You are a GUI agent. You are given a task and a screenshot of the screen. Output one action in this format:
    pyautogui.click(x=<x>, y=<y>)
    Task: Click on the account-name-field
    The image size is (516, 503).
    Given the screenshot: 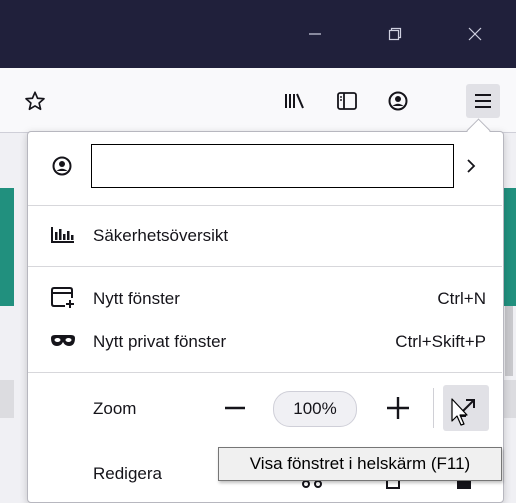 What is the action you would take?
    pyautogui.click(x=272, y=166)
    